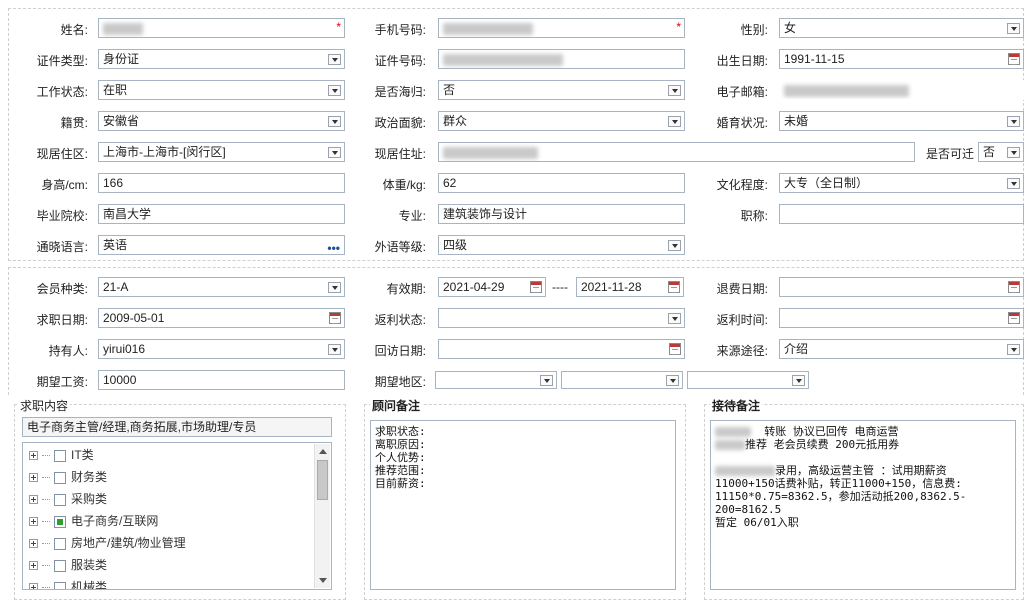 Image resolution: width=1030 pixels, height=604 pixels. What do you see at coordinates (322, 480) in the screenshot?
I see `scroll-thumb` at bounding box center [322, 480].